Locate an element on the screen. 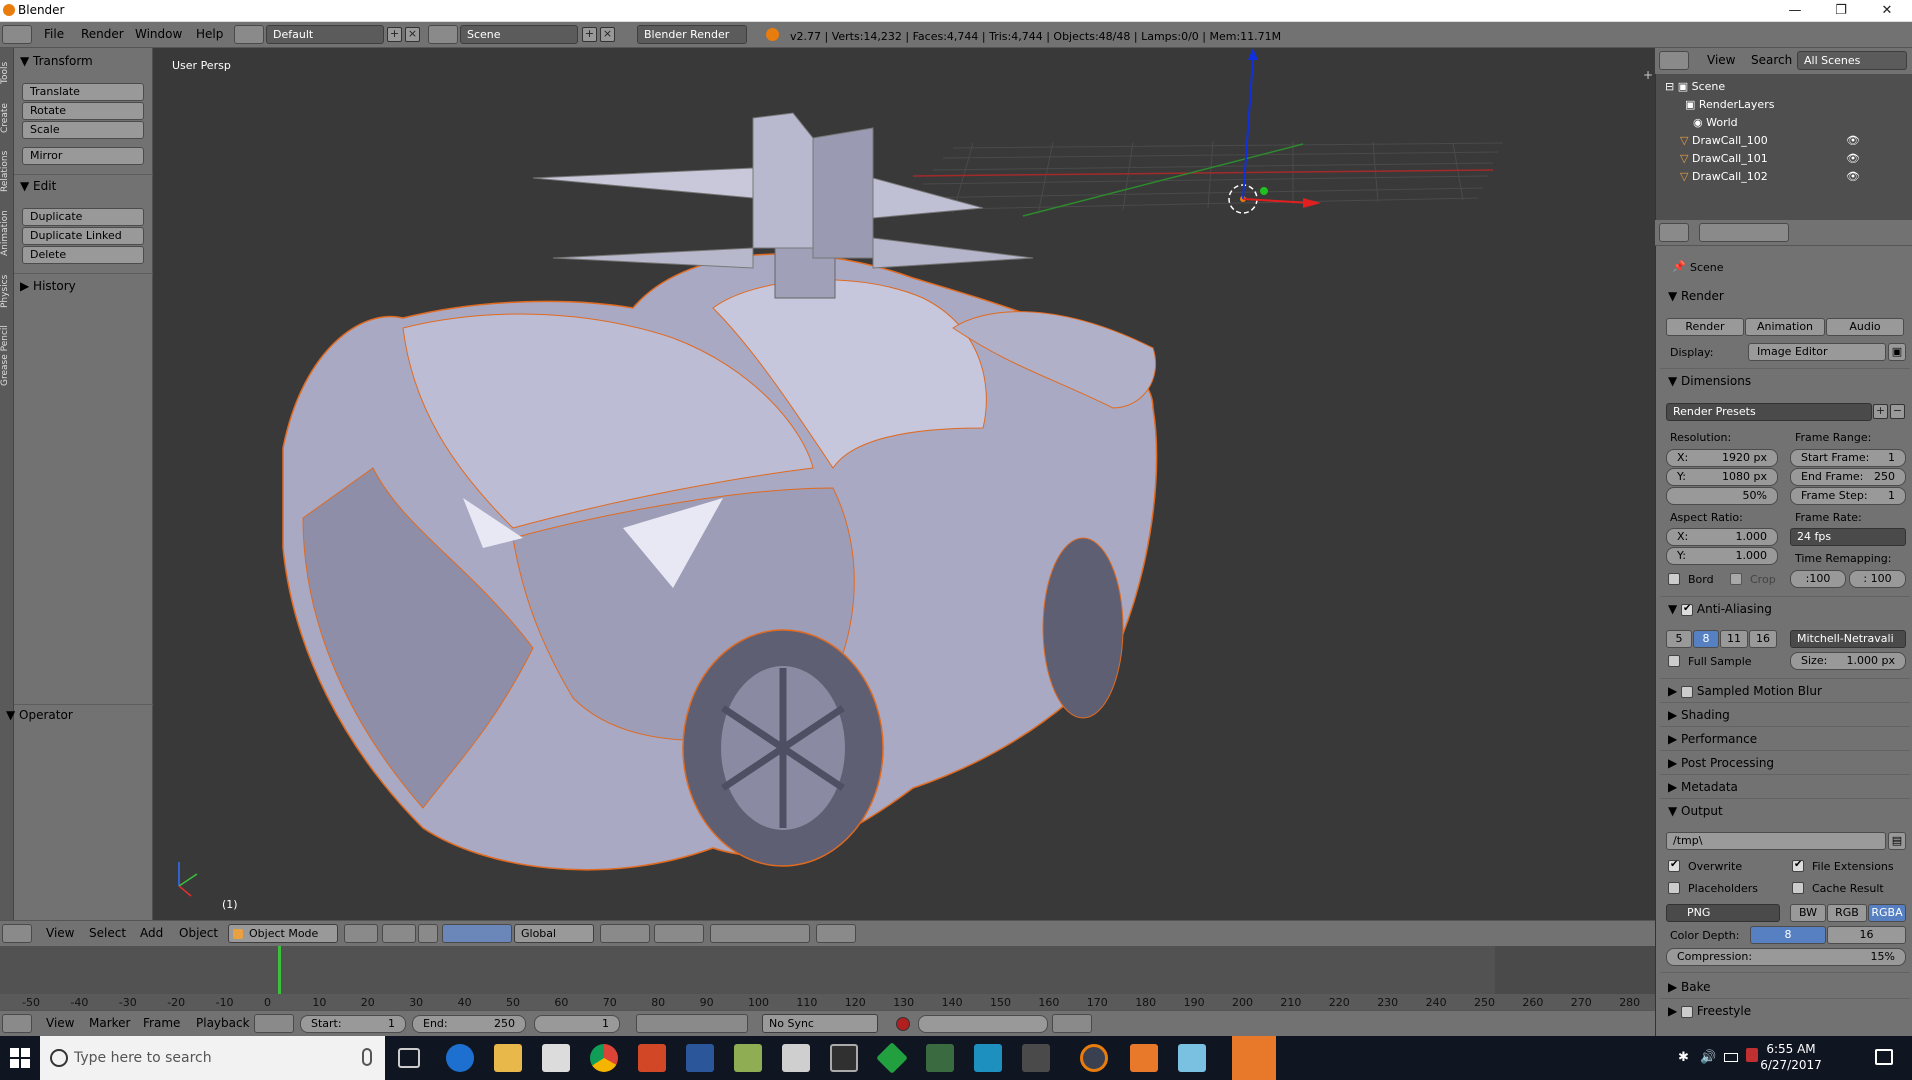 This screenshot has width=1912, height=1080. editor-type-3d-icon is located at coordinates (17, 933).